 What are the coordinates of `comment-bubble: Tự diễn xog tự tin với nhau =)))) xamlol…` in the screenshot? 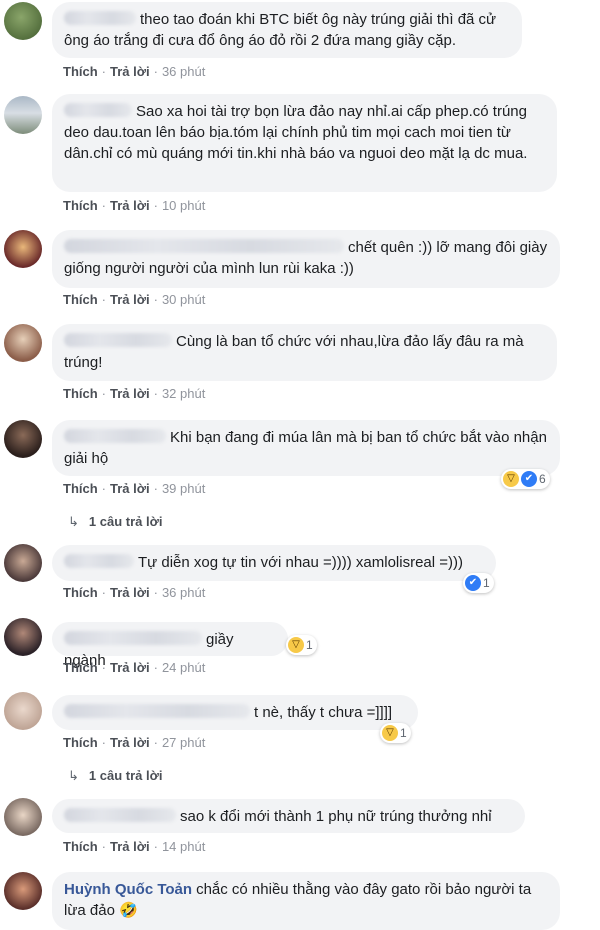 It's located at (274, 563).